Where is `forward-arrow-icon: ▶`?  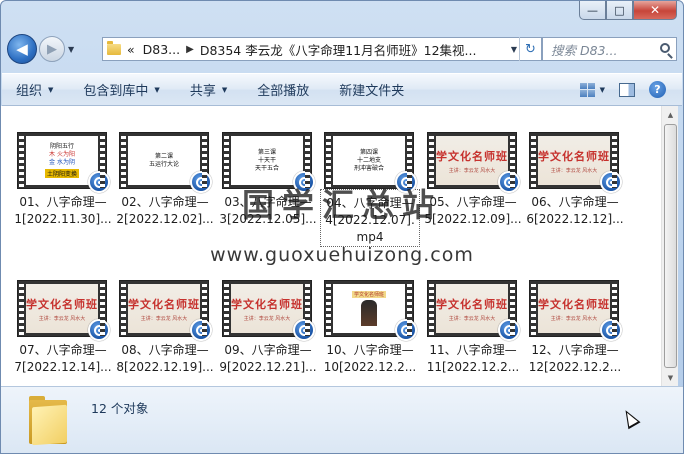 forward-arrow-icon: ▶ is located at coordinates (52, 49).